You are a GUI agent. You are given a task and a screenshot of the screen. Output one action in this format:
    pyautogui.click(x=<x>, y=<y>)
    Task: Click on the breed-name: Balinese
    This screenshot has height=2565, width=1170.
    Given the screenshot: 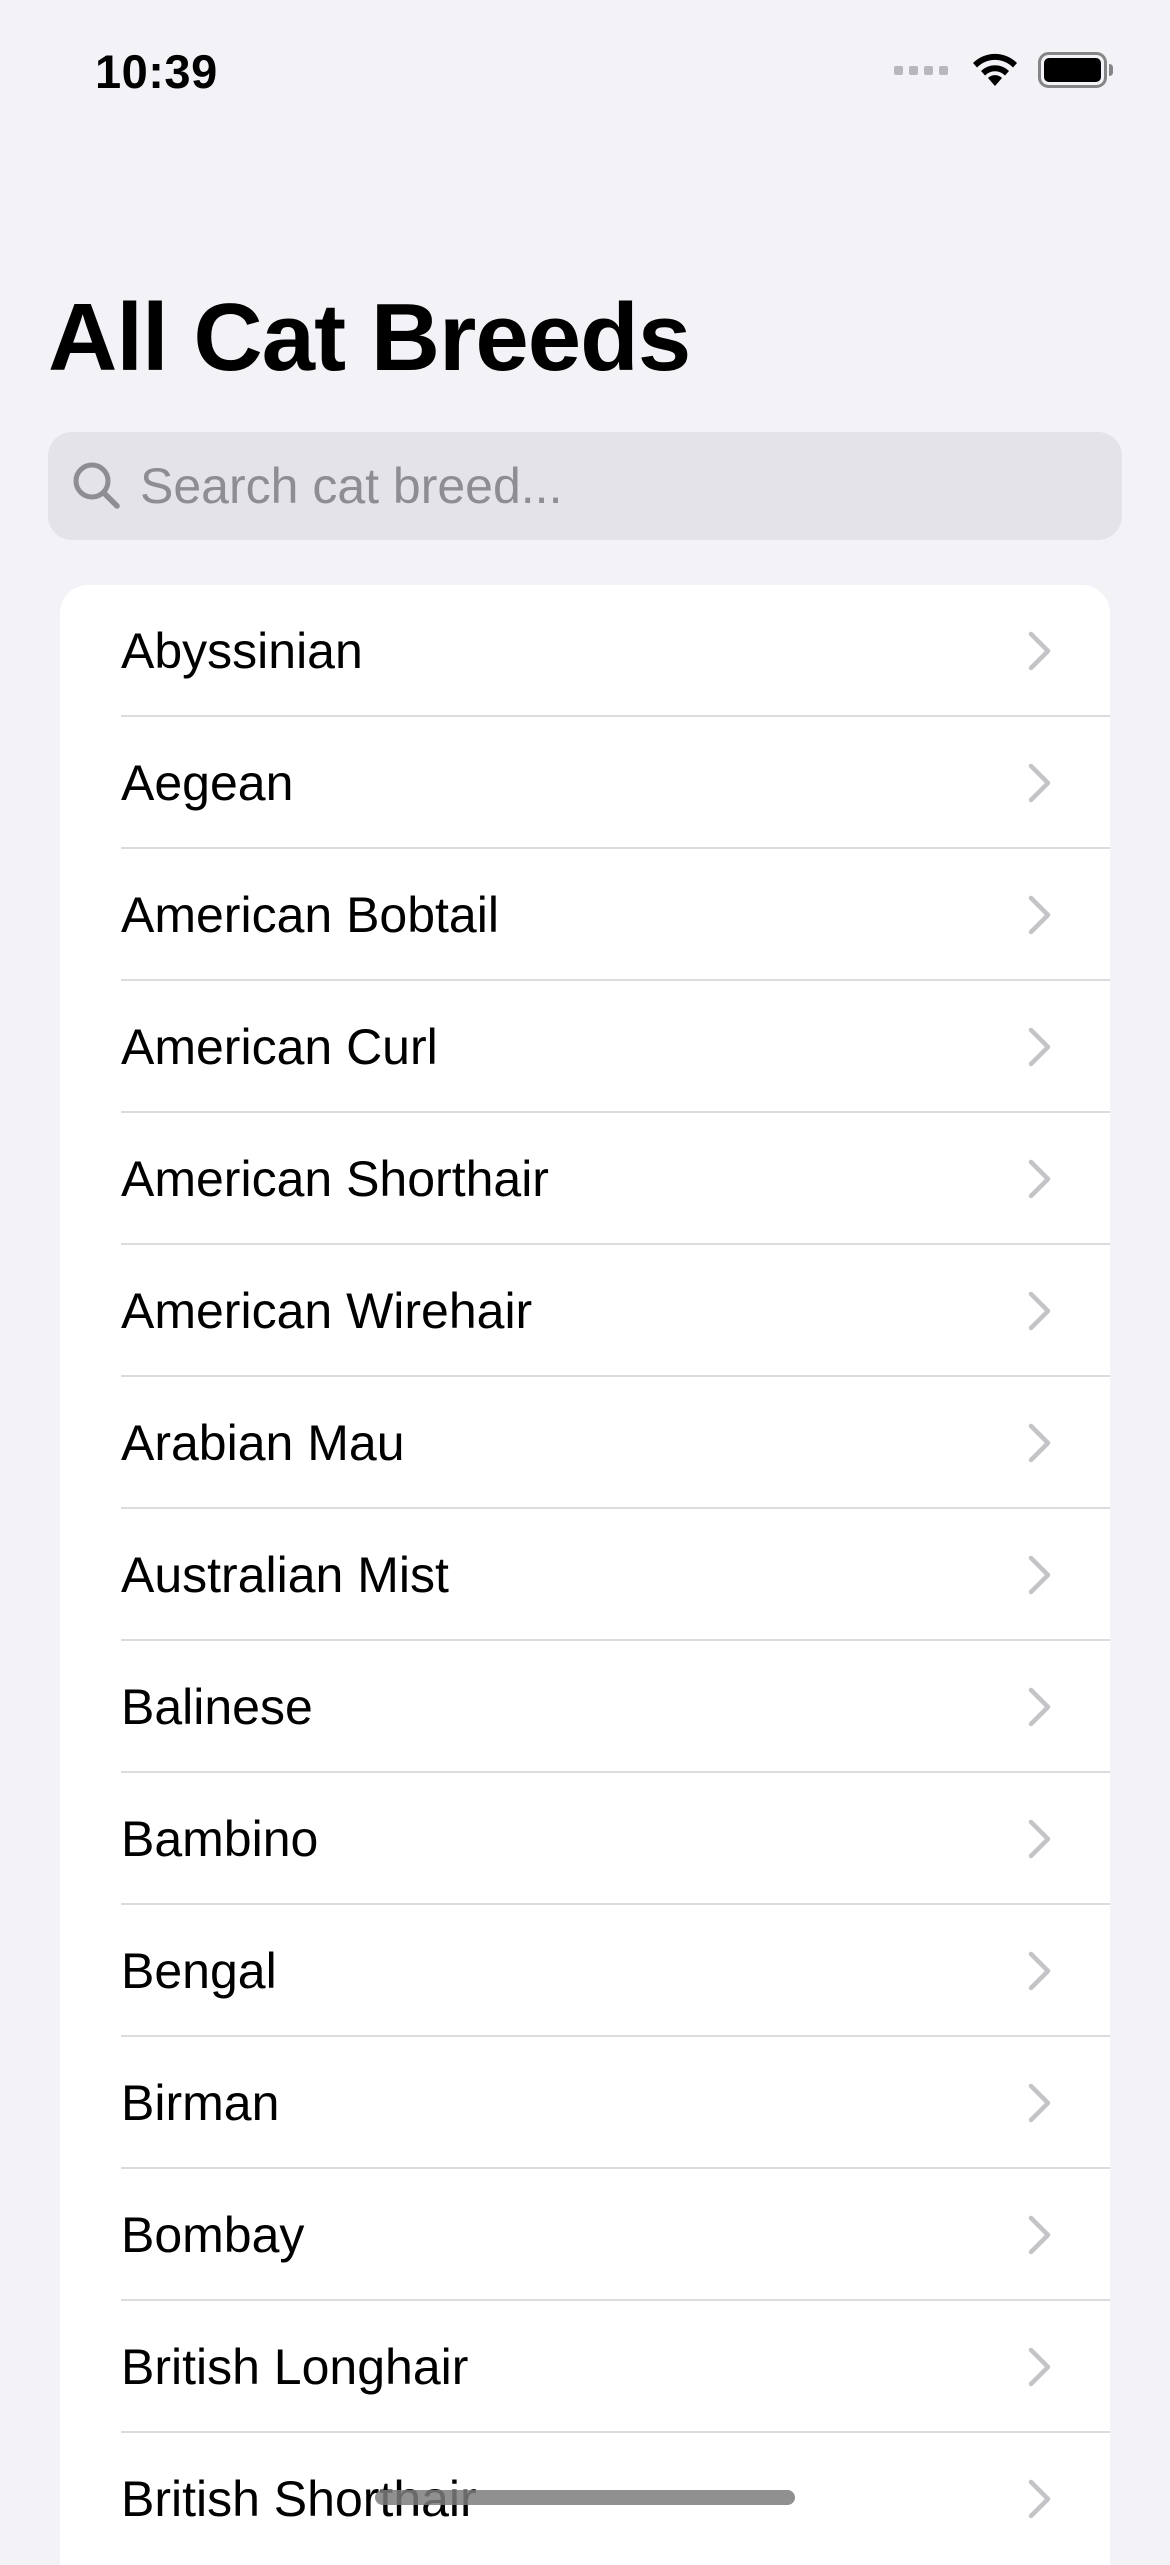 What is the action you would take?
    pyautogui.click(x=217, y=1707)
    